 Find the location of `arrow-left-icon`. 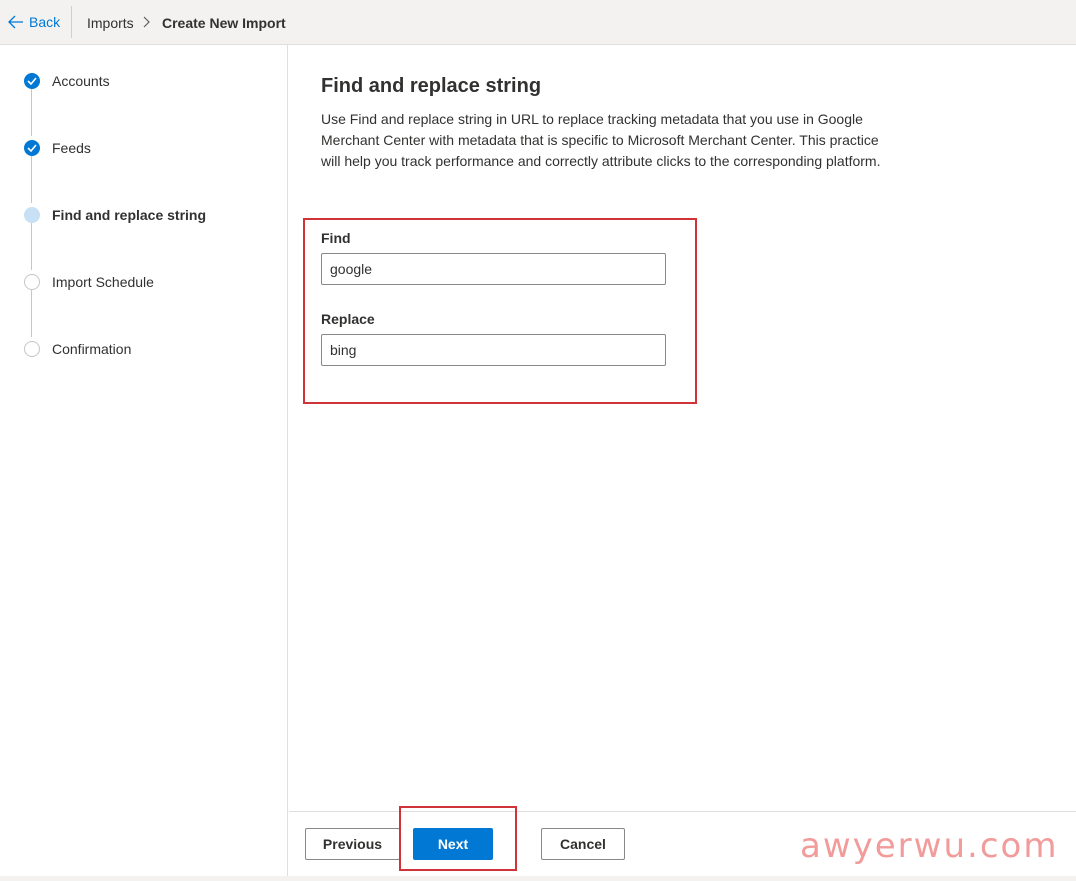

arrow-left-icon is located at coordinates (15, 22).